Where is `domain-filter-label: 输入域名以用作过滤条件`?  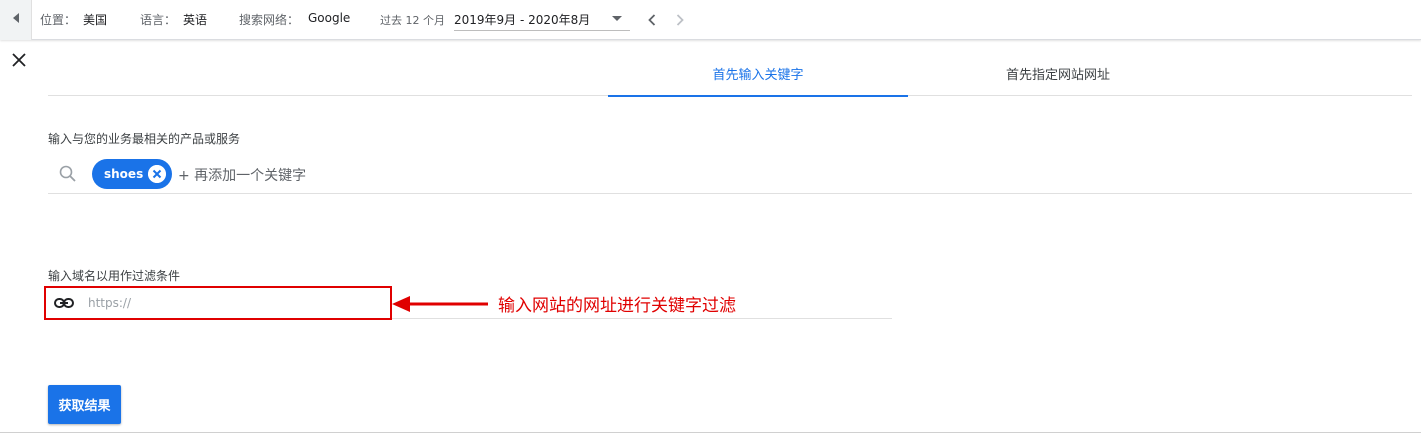 domain-filter-label: 输入域名以用作过滤条件 is located at coordinates (114, 276).